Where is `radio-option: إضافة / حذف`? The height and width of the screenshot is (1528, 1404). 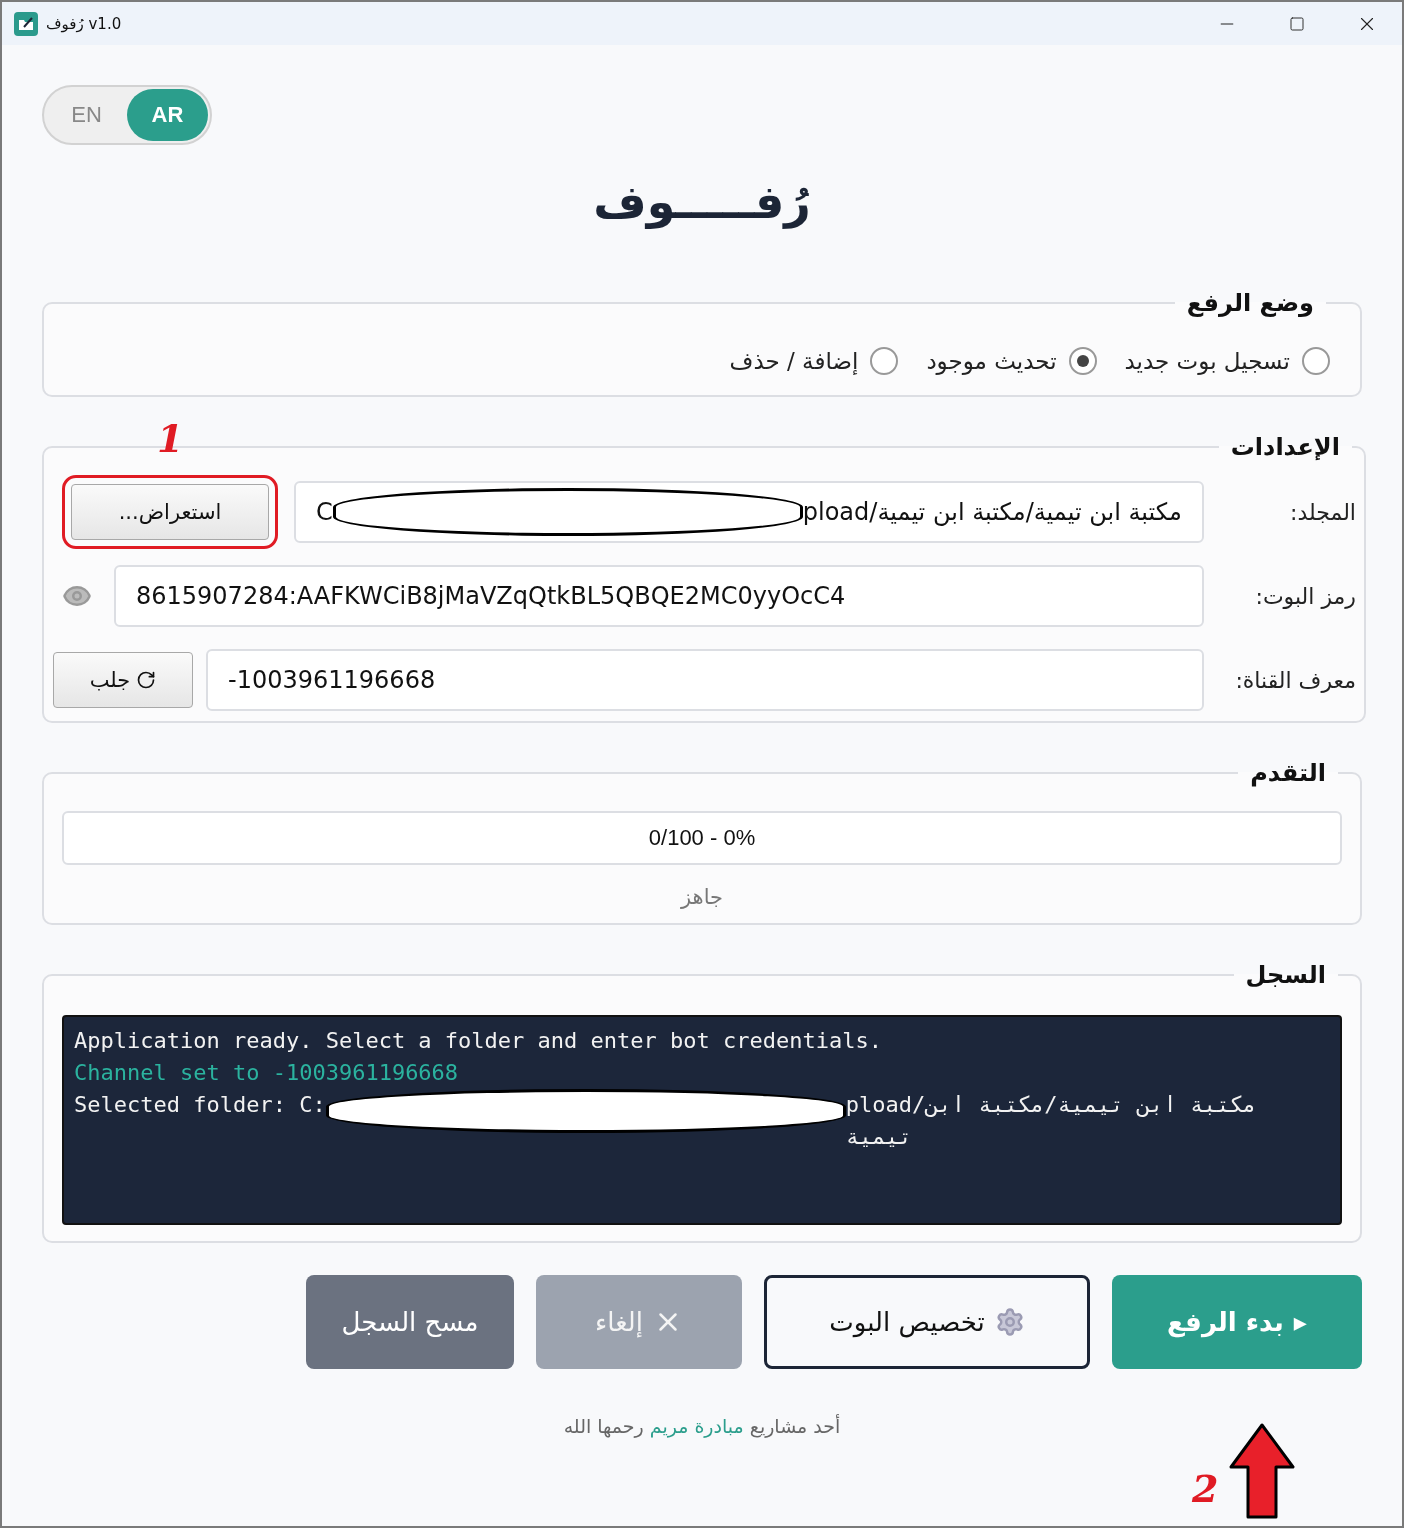 radio-option: إضافة / حذف is located at coordinates (814, 361).